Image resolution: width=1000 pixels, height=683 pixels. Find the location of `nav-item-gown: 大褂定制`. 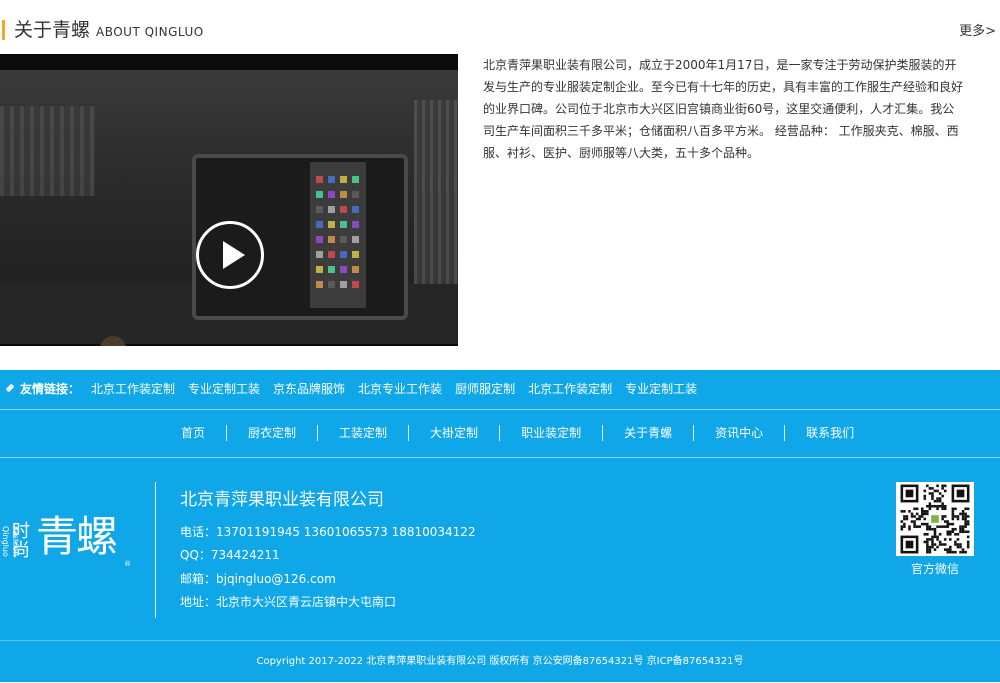

nav-item-gown: 大褂定制 is located at coordinates (453, 433).